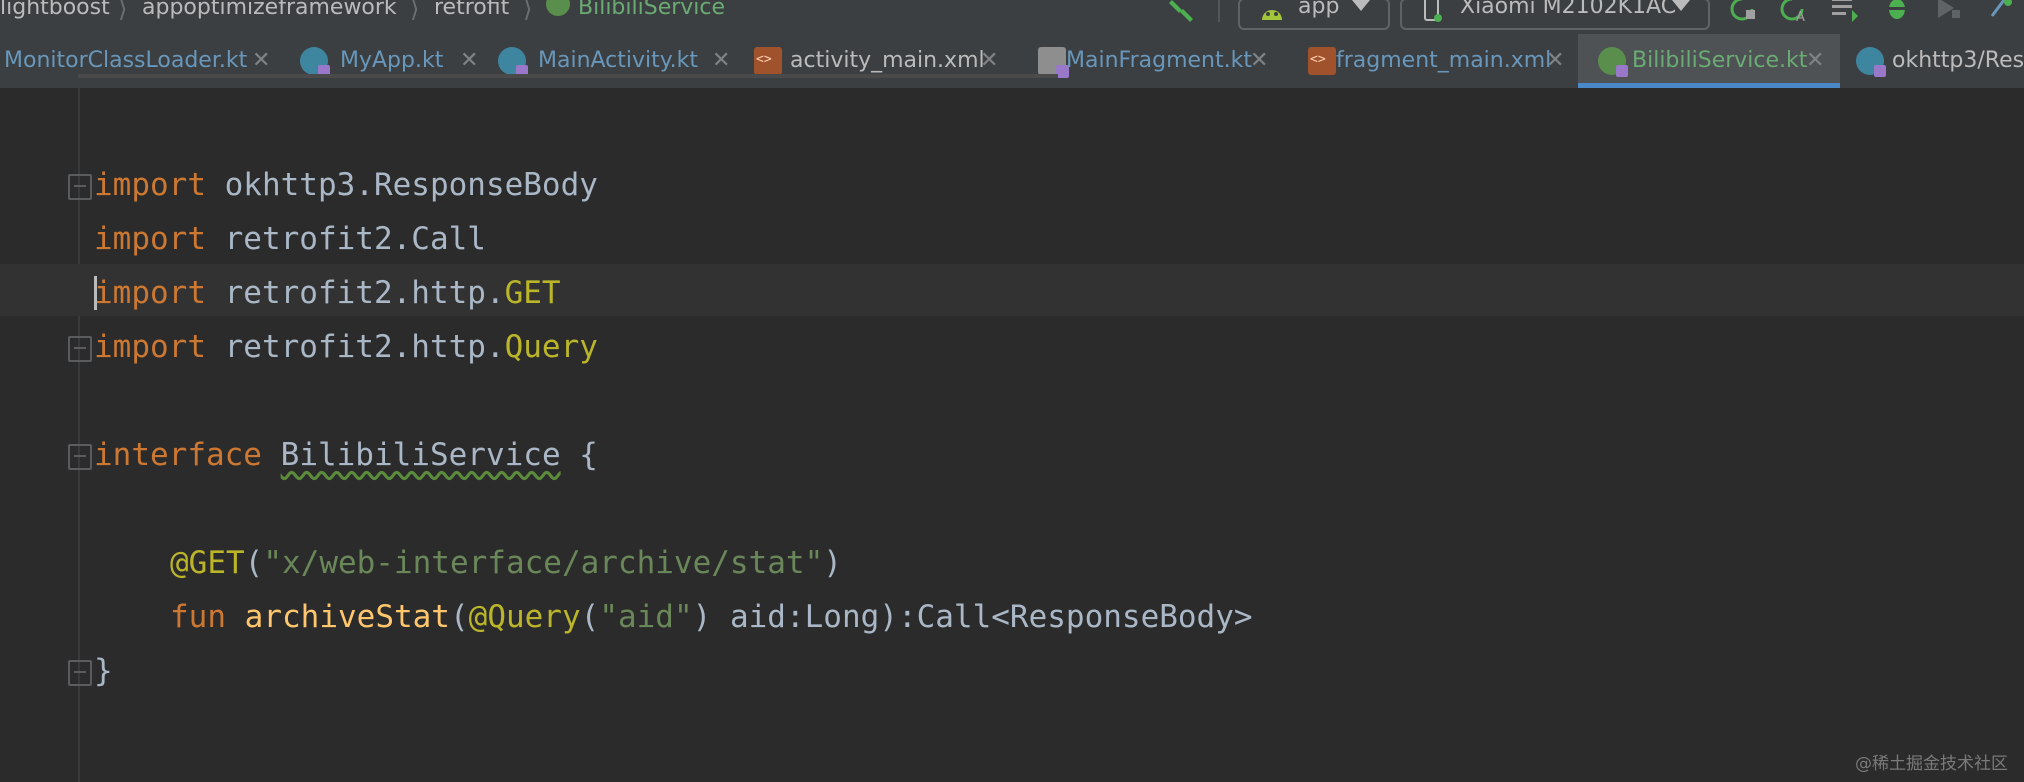  Describe the element at coordinates (198, 617) in the screenshot. I see `keyword: fun` at that location.